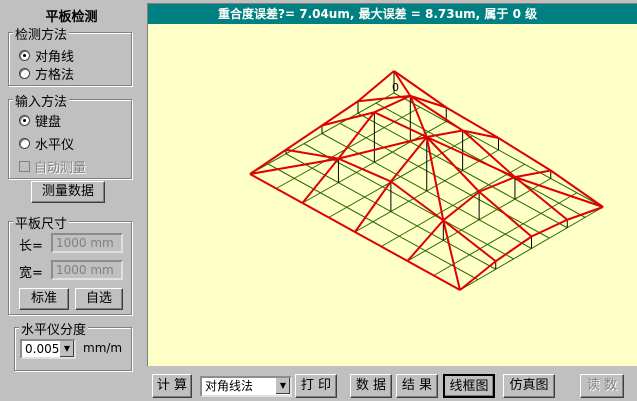  What do you see at coordinates (42, 349) in the screenshot?
I see `level-select-value: 0.005` at bounding box center [42, 349].